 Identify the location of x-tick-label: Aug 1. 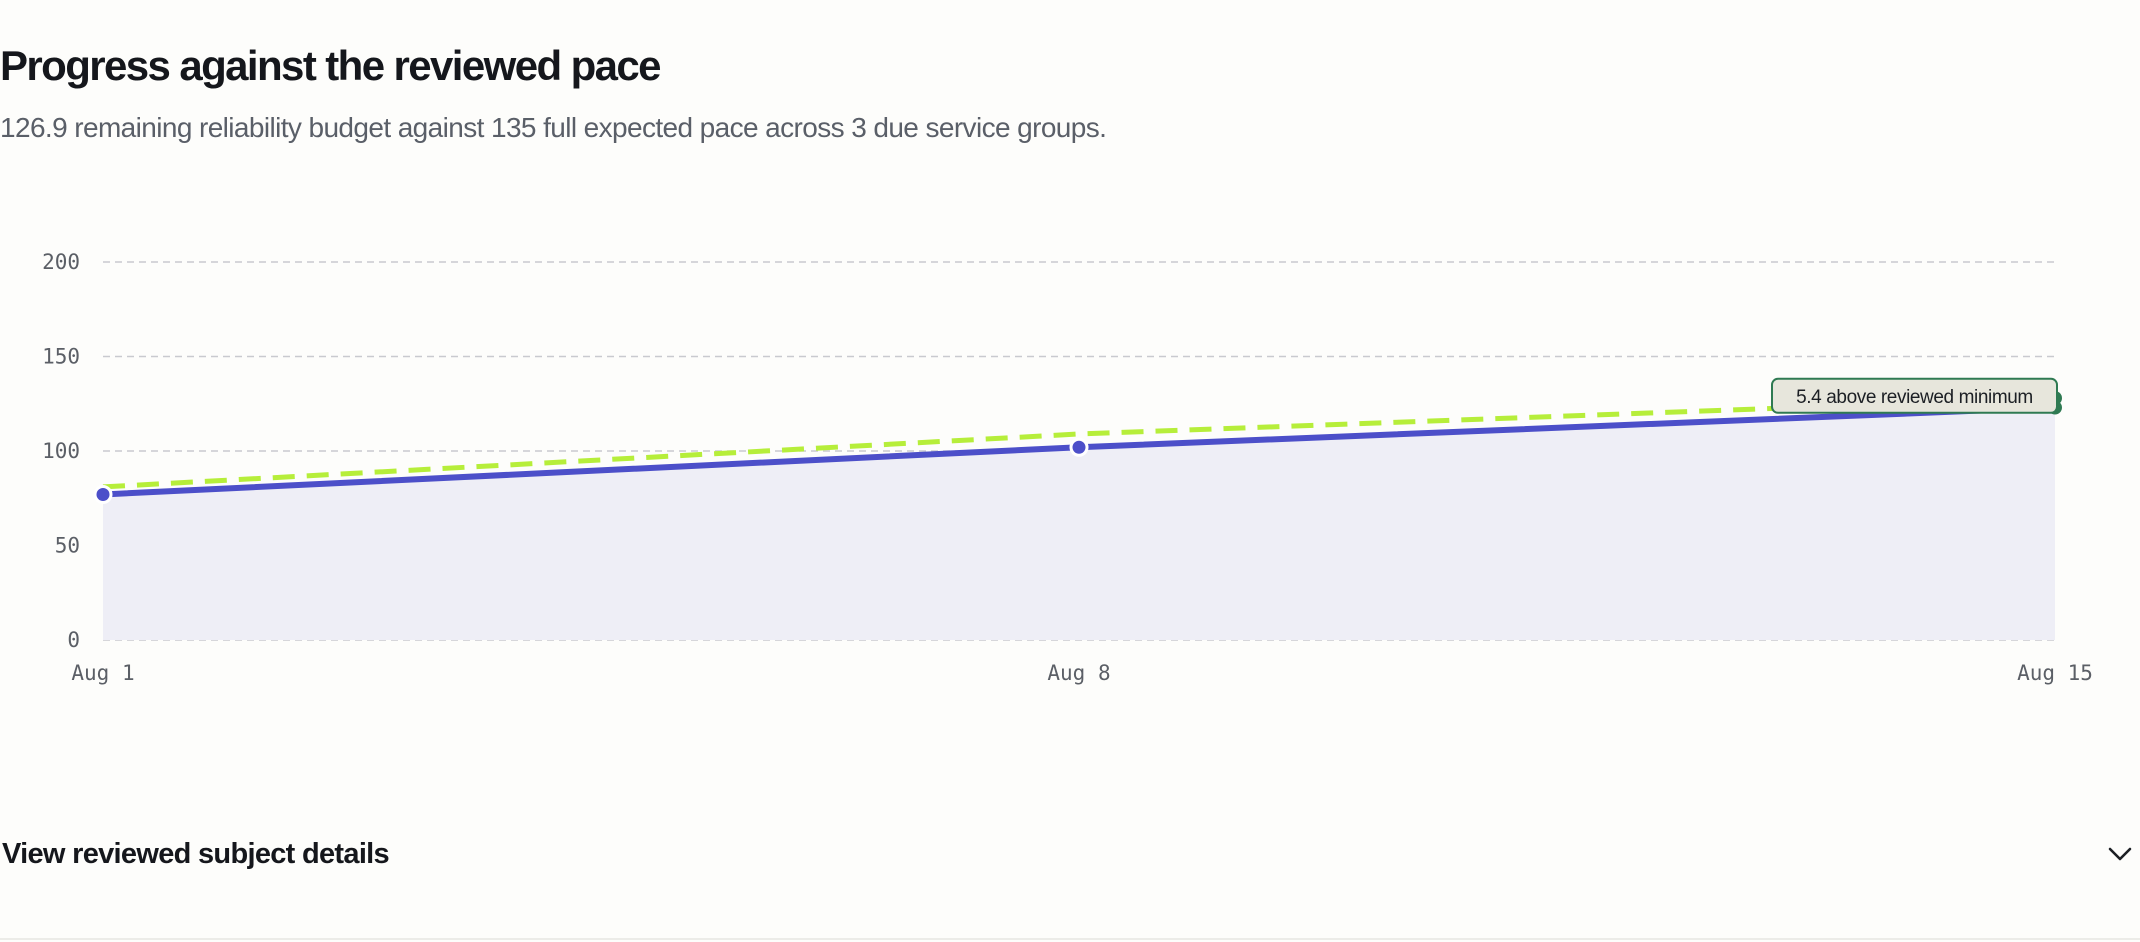
(102, 673).